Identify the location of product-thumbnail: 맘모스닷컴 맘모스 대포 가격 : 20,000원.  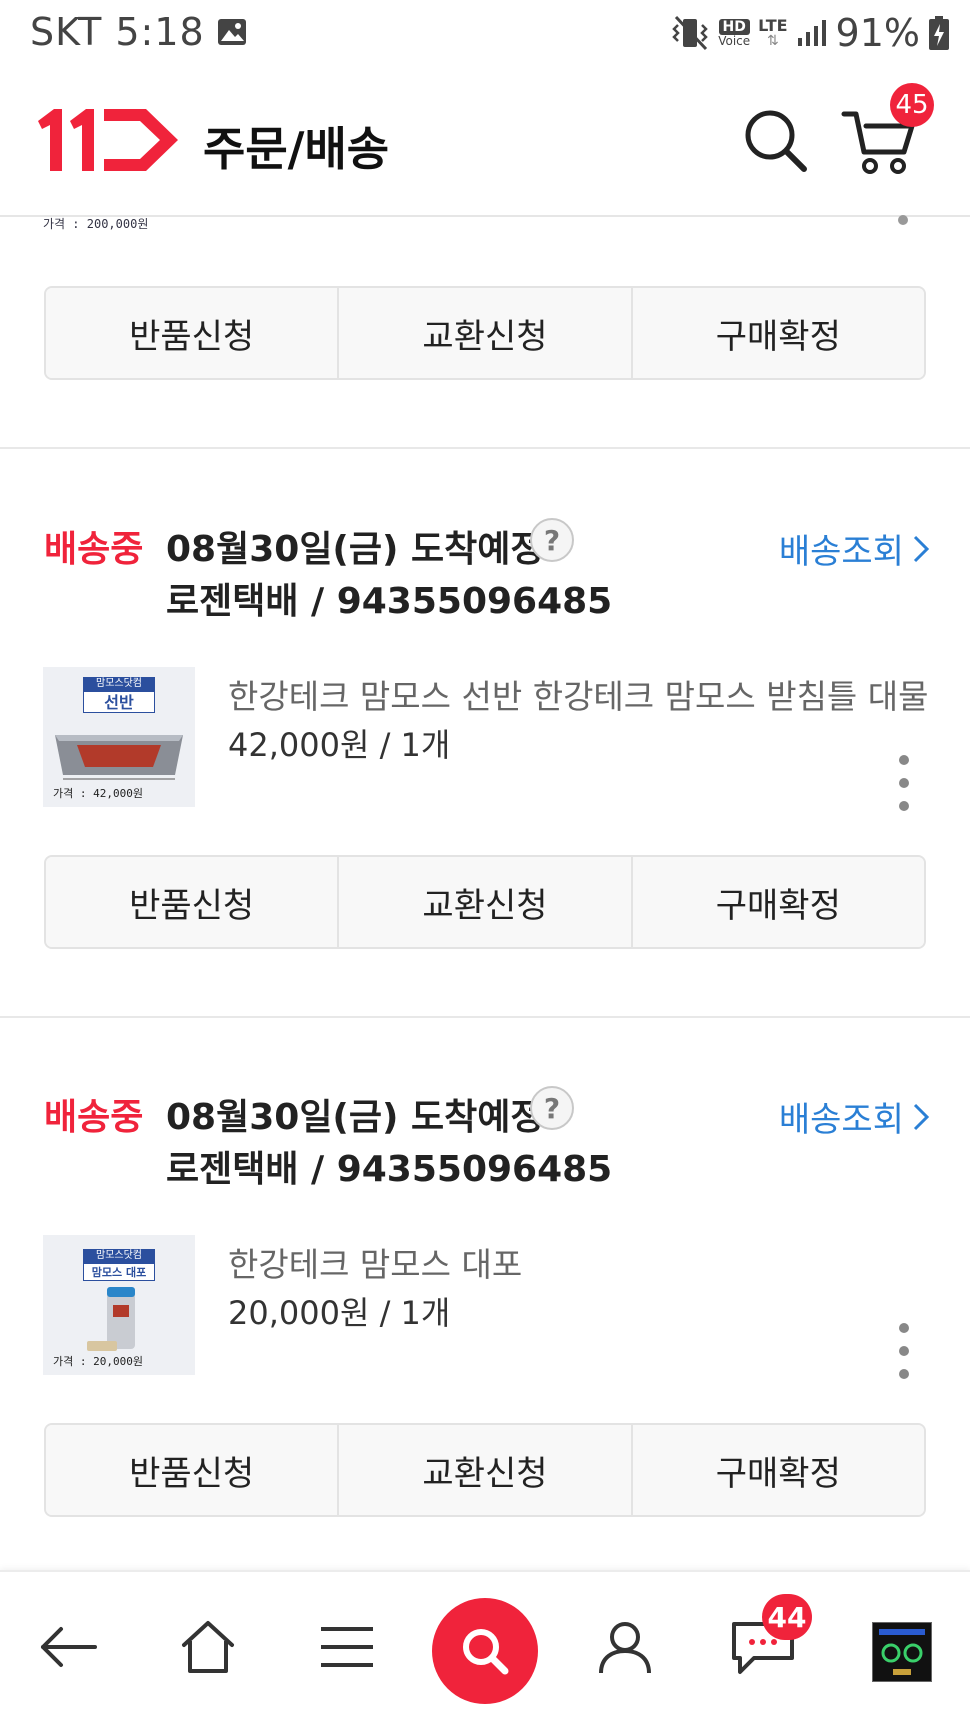
(119, 1305).